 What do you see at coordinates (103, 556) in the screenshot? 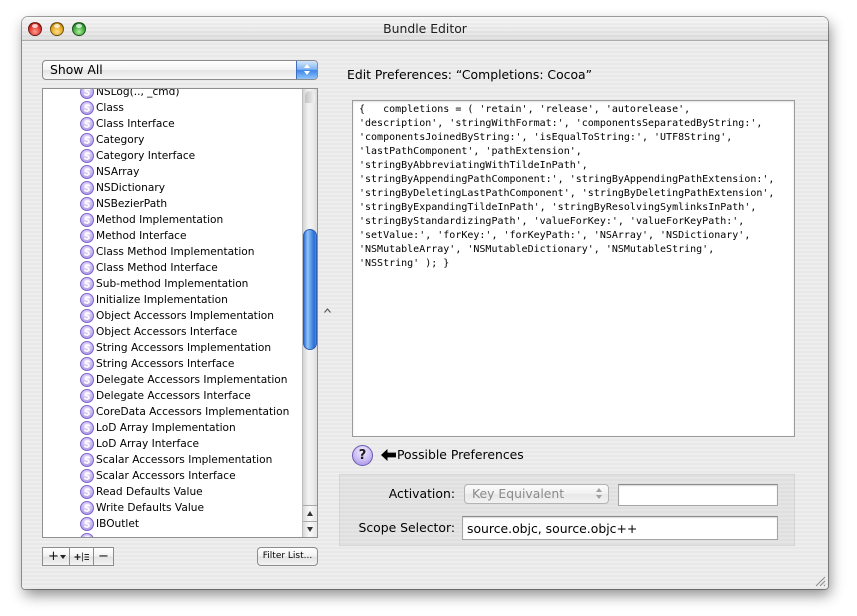
I see `remove-item-button: −` at bounding box center [103, 556].